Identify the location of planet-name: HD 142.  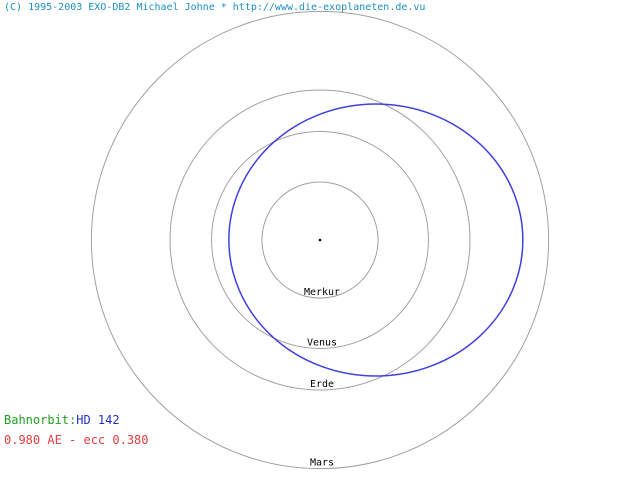
(98, 420).